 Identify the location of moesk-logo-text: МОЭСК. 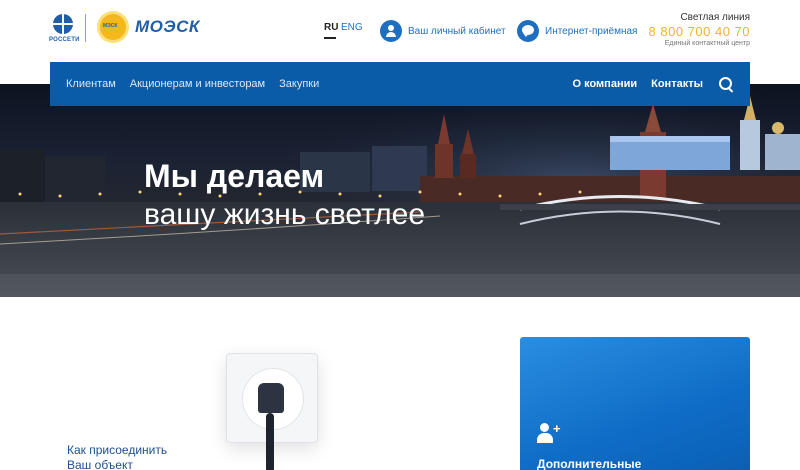
(167, 26).